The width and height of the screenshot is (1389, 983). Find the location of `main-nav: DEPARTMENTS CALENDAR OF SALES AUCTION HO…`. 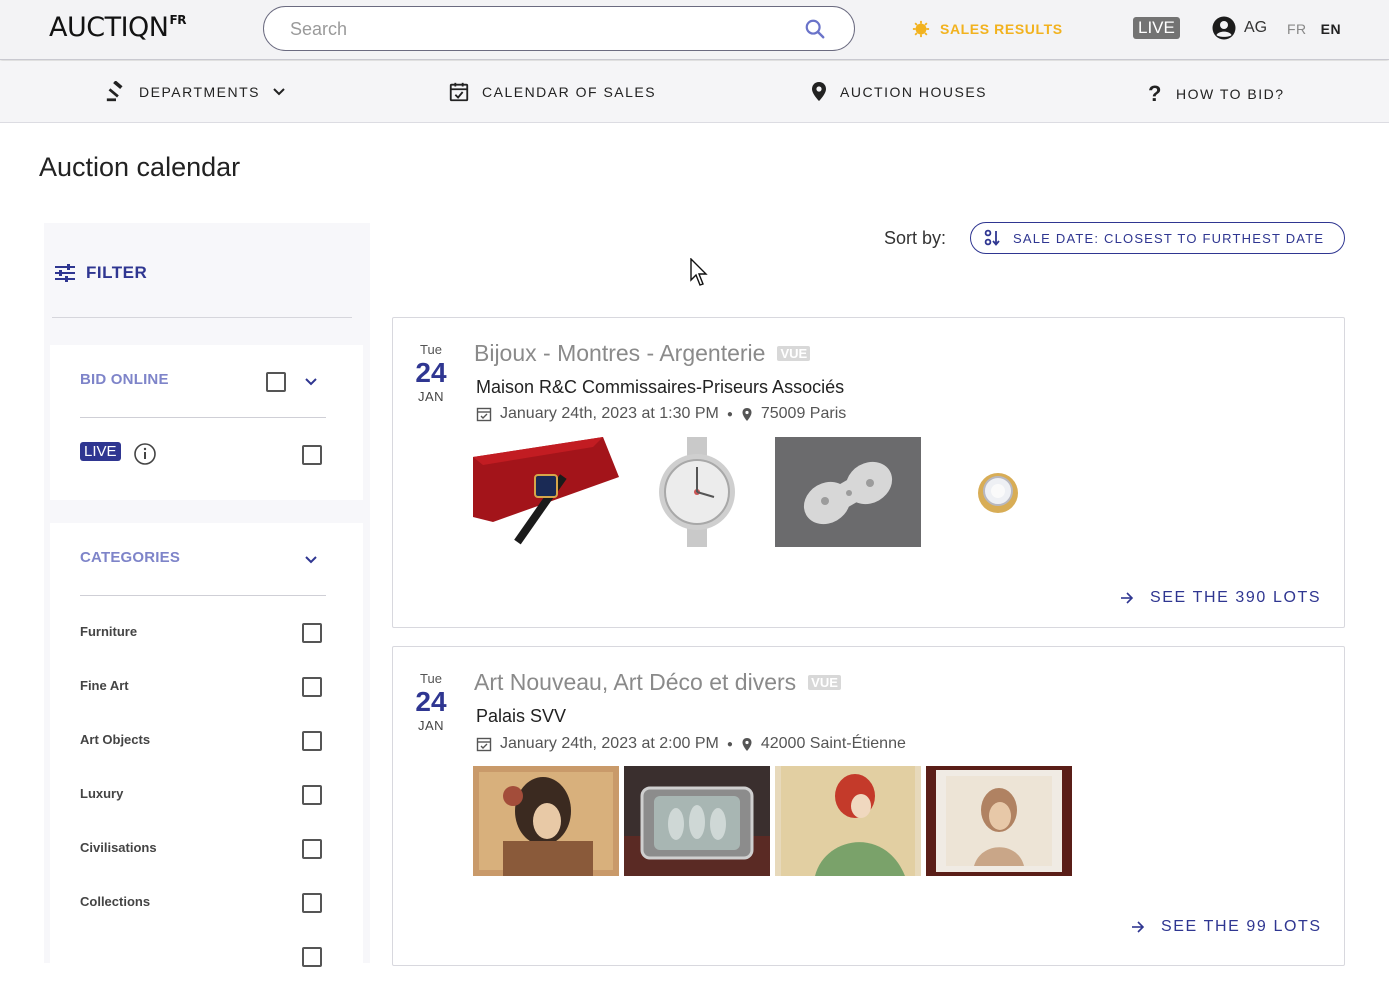

main-nav: DEPARTMENTS CALENDAR OF SALES AUCTION HO… is located at coordinates (694, 92).